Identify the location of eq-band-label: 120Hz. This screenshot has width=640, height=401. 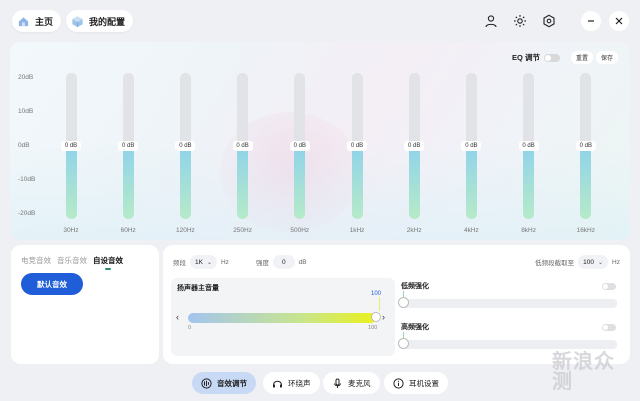
(185, 230).